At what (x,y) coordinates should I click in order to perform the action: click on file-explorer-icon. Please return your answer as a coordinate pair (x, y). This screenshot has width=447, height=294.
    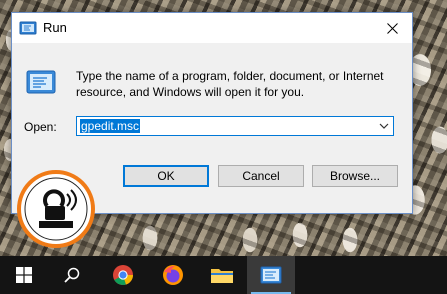
    Looking at the image, I should click on (222, 276).